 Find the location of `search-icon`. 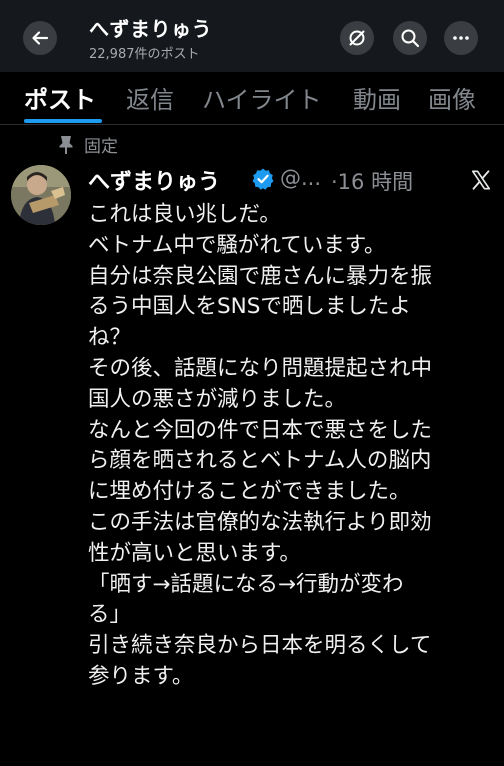

search-icon is located at coordinates (410, 38).